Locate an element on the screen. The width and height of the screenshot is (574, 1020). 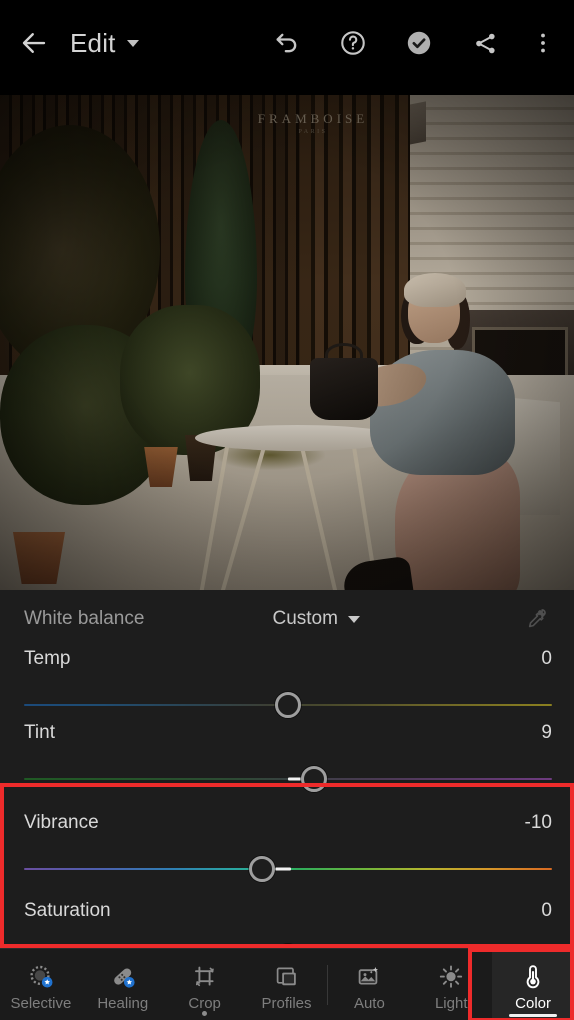
tool-color: Color is located at coordinates (533, 984).